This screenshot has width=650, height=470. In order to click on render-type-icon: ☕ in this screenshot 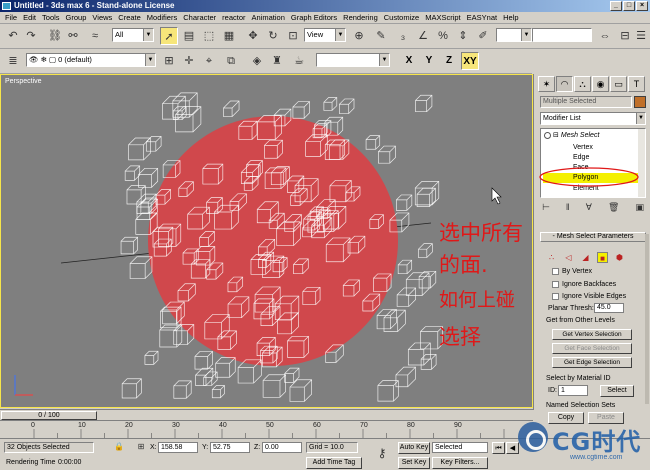, I will do `click(299, 61)`.